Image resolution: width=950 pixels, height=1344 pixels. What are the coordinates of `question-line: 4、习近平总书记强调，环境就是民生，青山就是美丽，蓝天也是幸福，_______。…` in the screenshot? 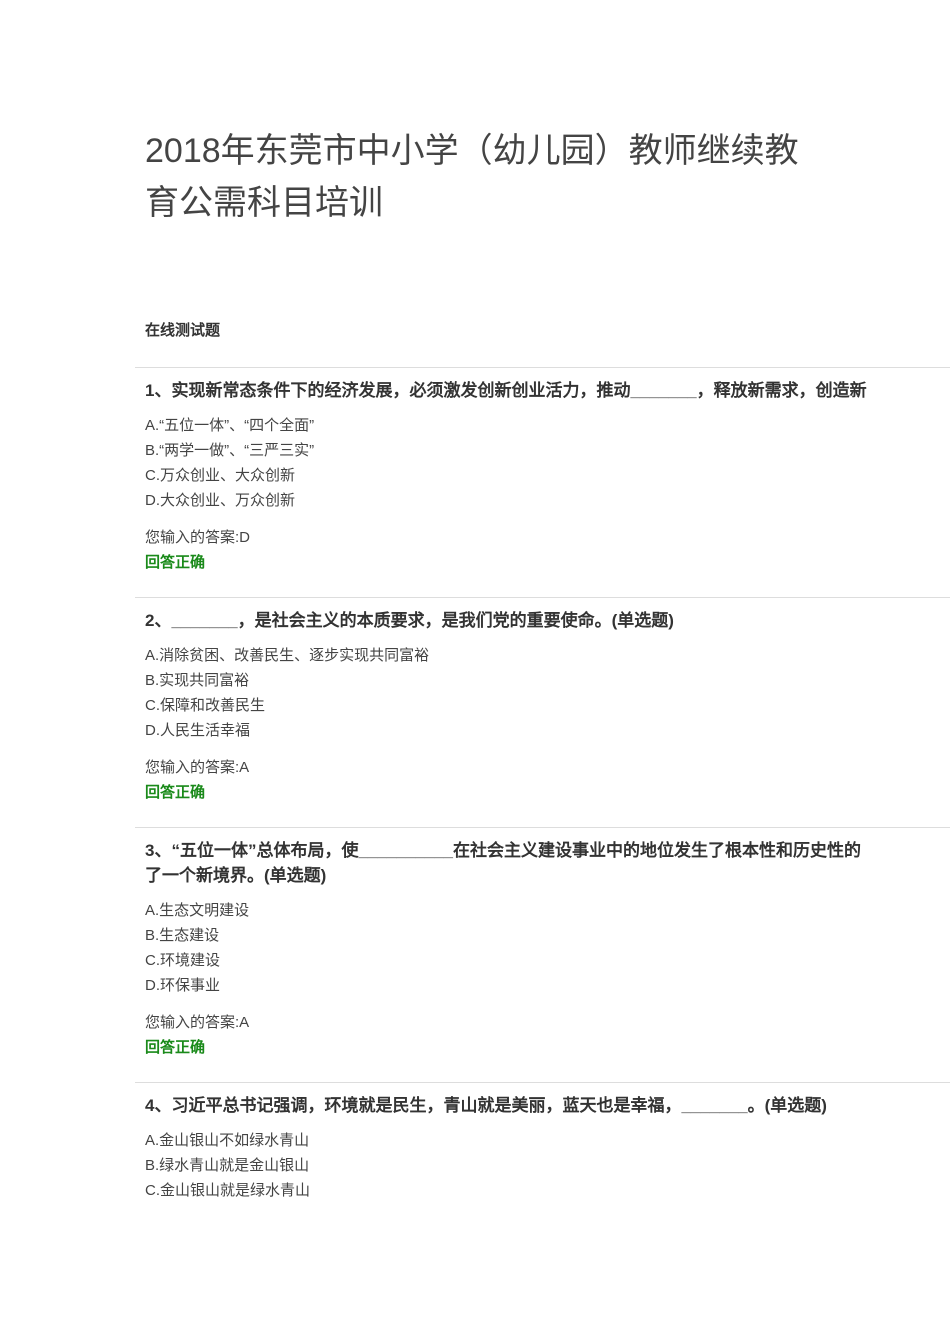 It's located at (486, 1105).